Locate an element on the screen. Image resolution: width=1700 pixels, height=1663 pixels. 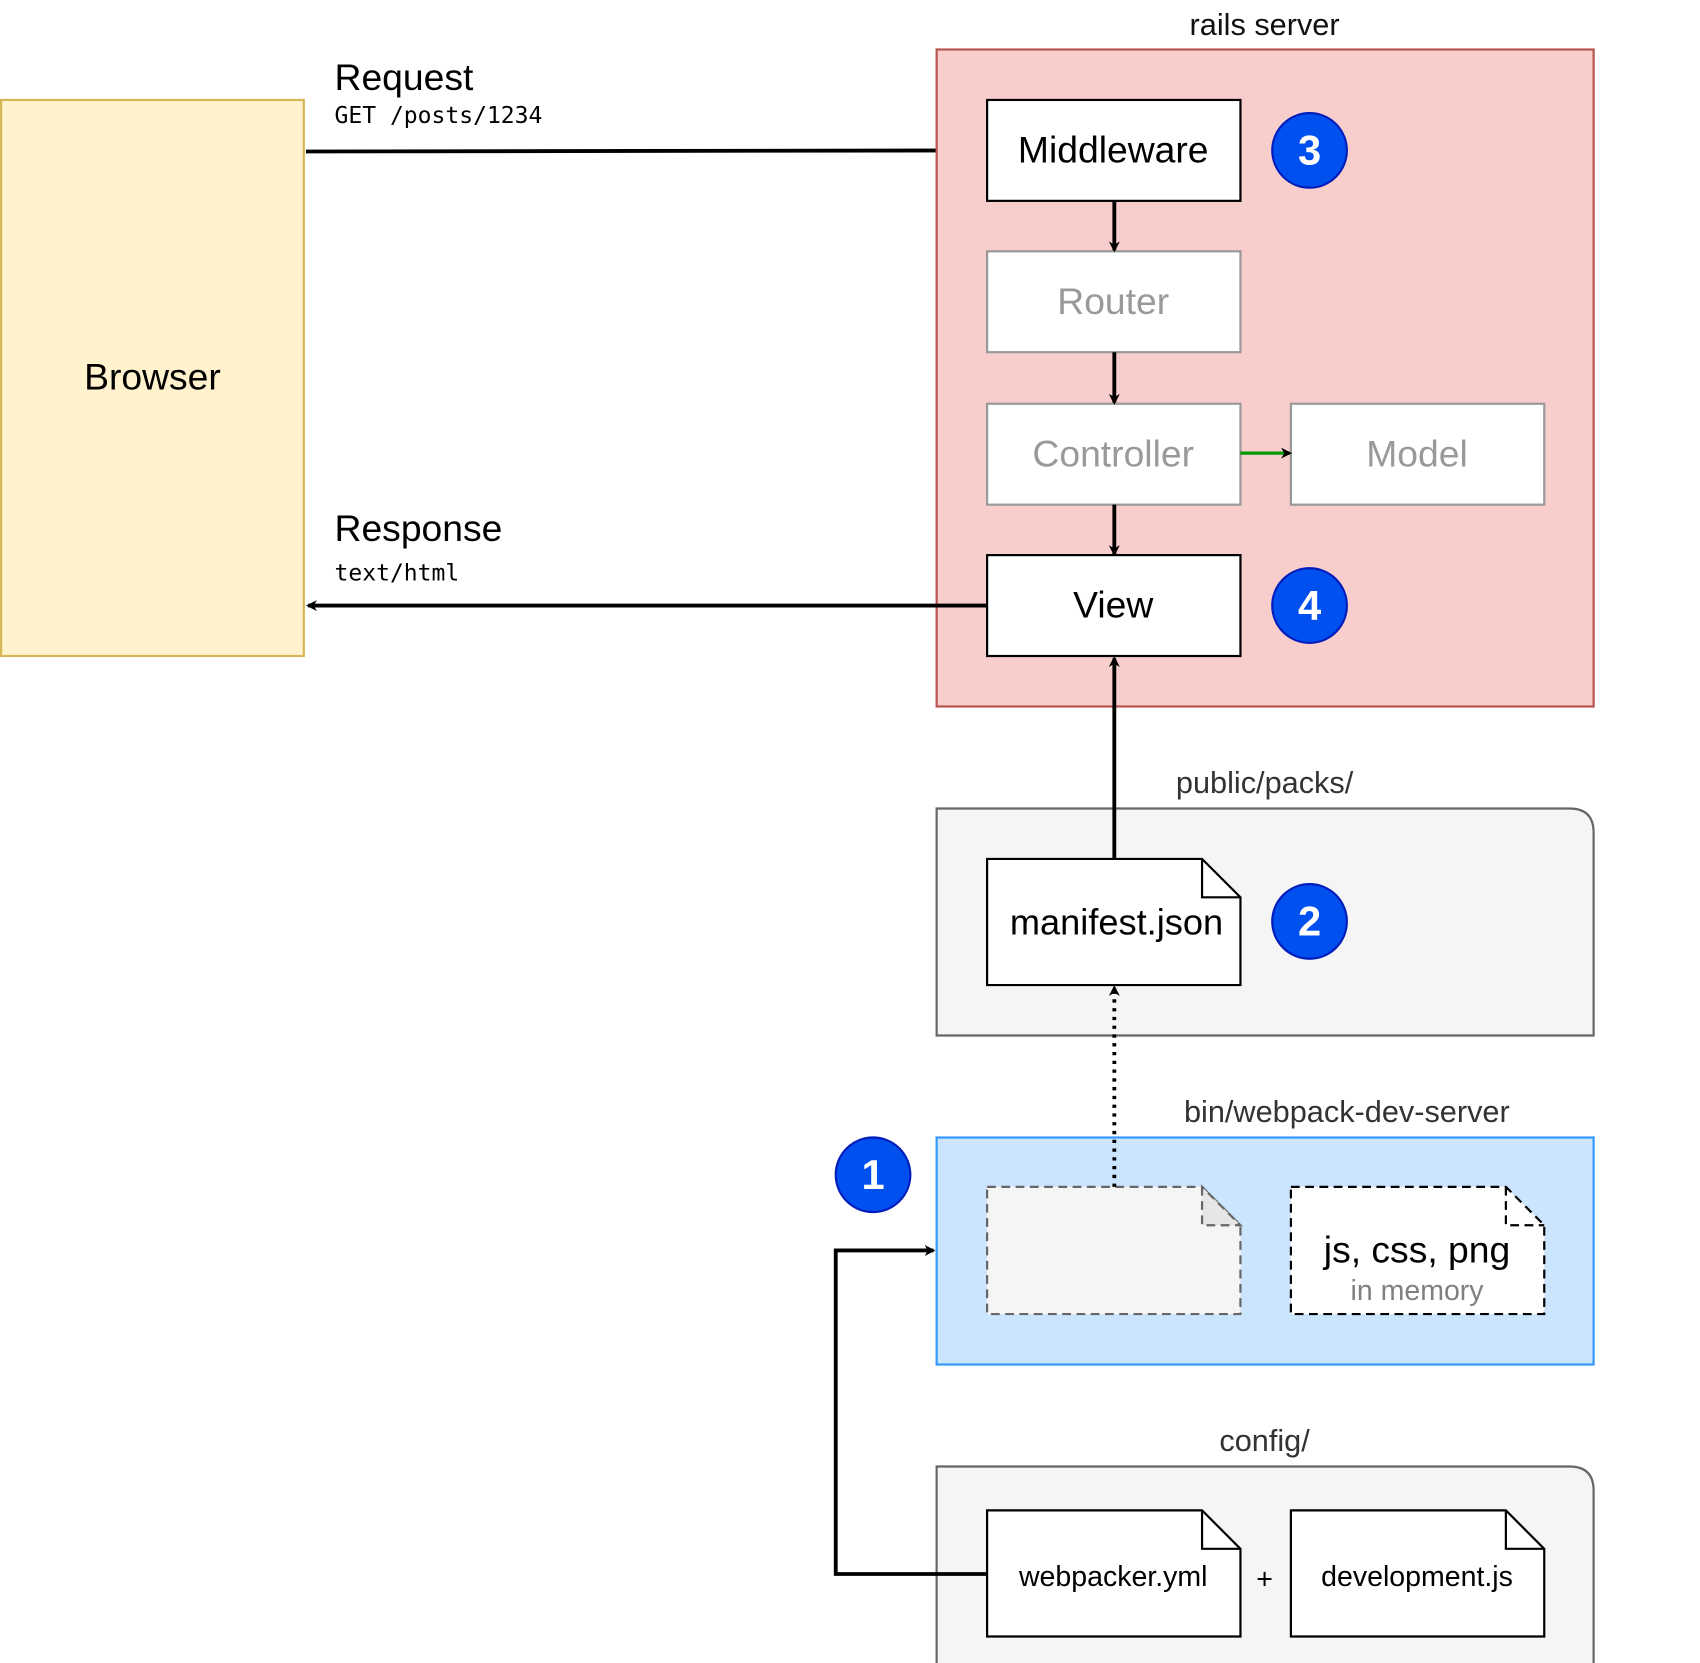
assets-note: in memory is located at coordinates (1418, 1291).